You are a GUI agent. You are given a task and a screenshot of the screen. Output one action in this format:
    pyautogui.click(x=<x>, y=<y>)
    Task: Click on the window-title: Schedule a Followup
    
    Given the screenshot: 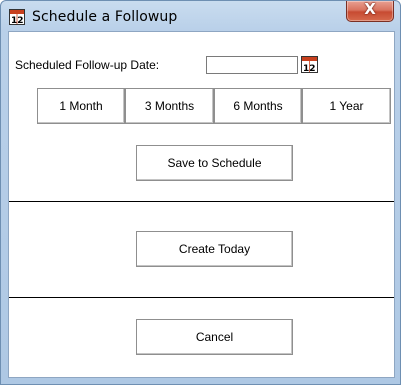 What is the action you would take?
    pyautogui.click(x=105, y=17)
    